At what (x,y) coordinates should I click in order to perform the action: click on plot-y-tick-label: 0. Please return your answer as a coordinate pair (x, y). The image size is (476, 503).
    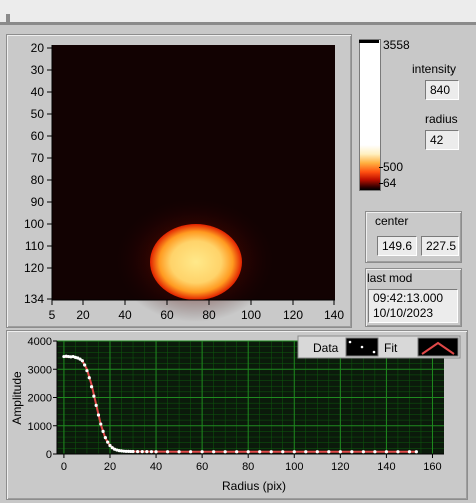
    Looking at the image, I should click on (49, 455).